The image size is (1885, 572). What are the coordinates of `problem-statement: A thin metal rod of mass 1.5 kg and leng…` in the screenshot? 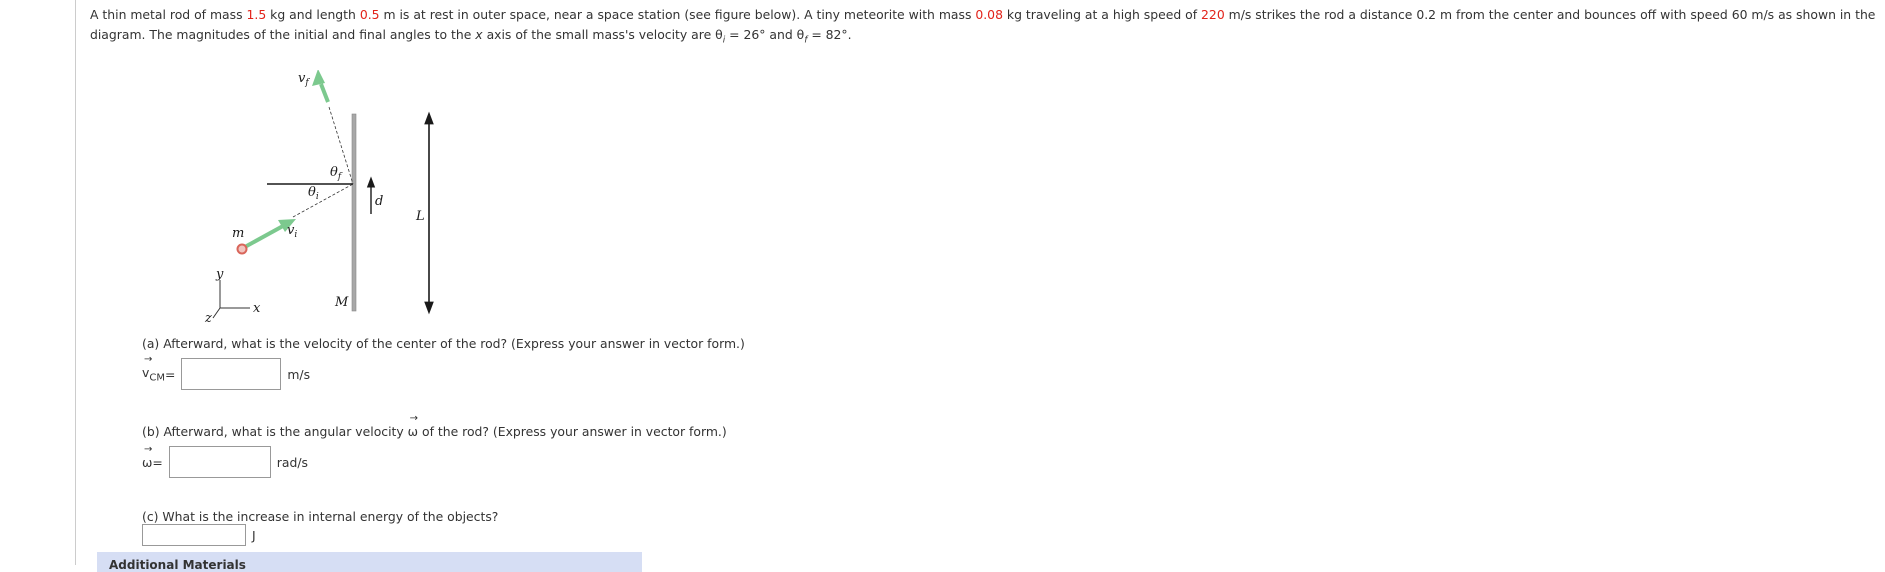 It's located at (985, 27).